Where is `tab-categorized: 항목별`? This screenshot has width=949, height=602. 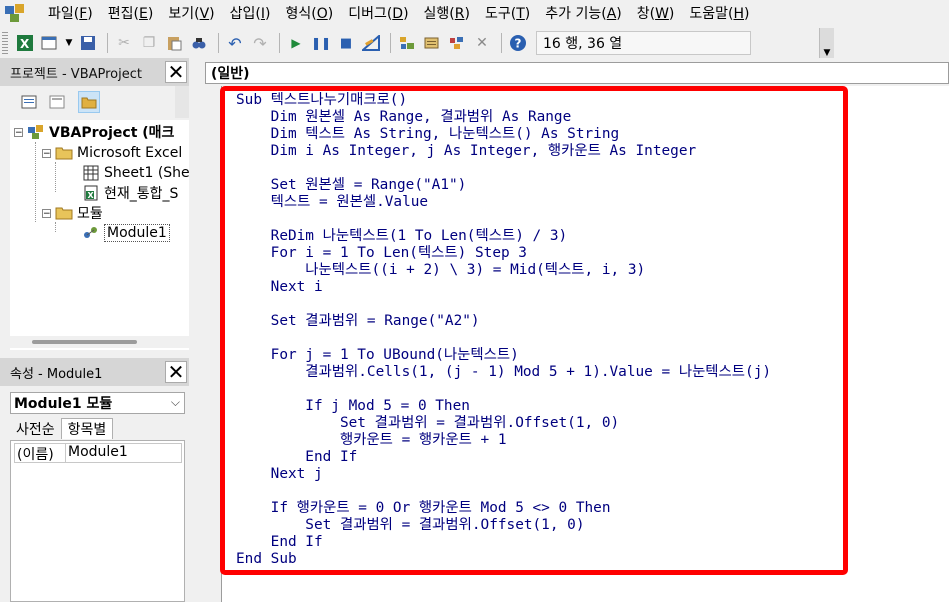 tab-categorized: 항목별 is located at coordinates (87, 428).